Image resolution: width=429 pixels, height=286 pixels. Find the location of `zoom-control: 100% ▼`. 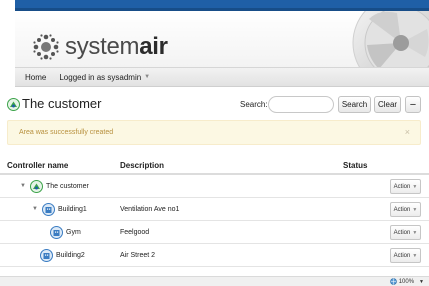

zoom-control: 100% ▼ is located at coordinates (406, 281).